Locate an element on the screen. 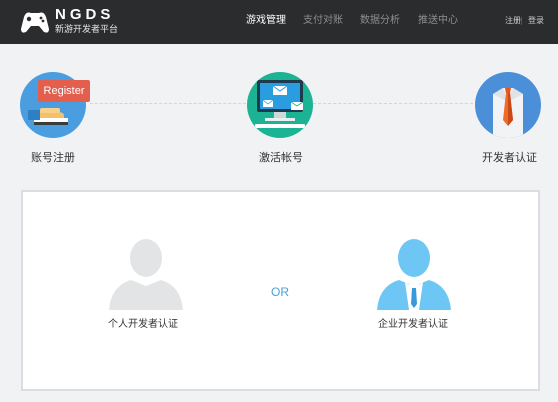 This screenshot has width=558, height=402. logo-text: NGDS is located at coordinates (84, 14).